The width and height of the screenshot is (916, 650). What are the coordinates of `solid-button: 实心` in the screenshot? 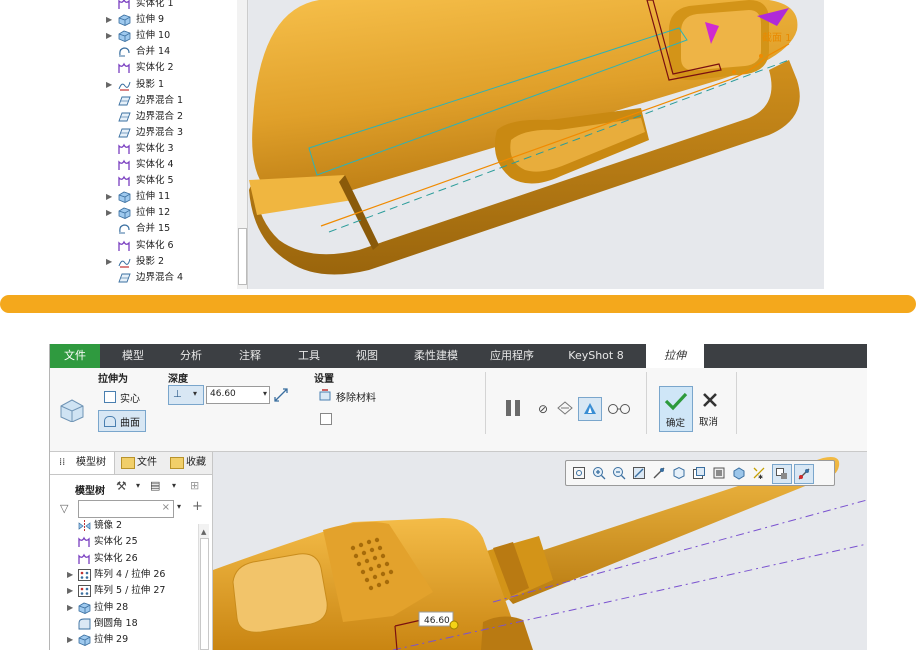 It's located at (132, 398).